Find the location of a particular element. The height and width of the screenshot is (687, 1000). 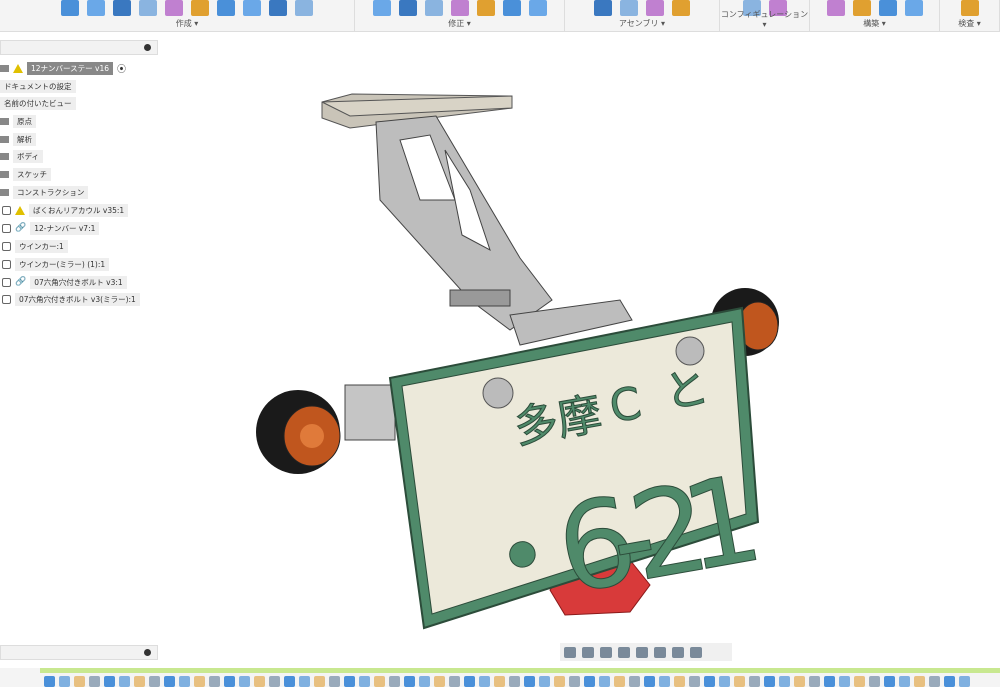

browser-item: ボディ is located at coordinates (21, 156).